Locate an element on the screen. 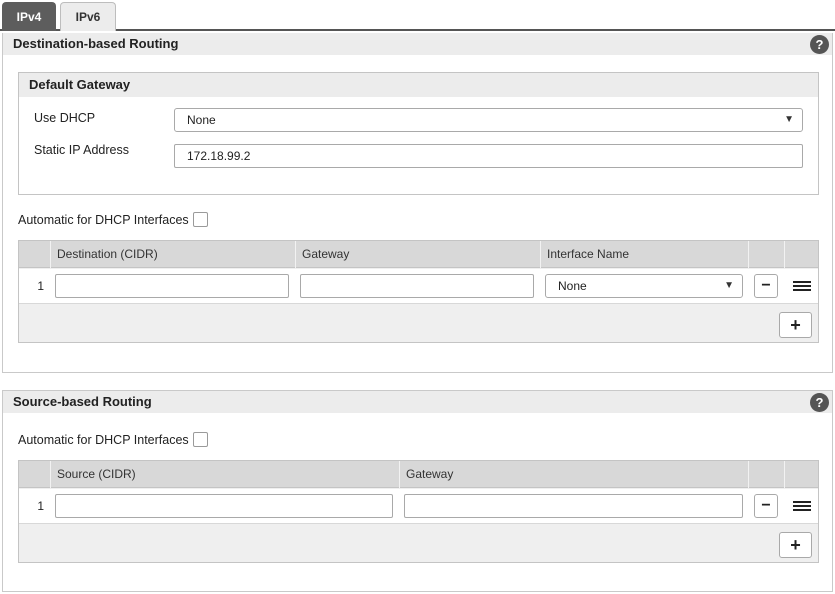  tab-ipv4: IPv4 is located at coordinates (29, 16).